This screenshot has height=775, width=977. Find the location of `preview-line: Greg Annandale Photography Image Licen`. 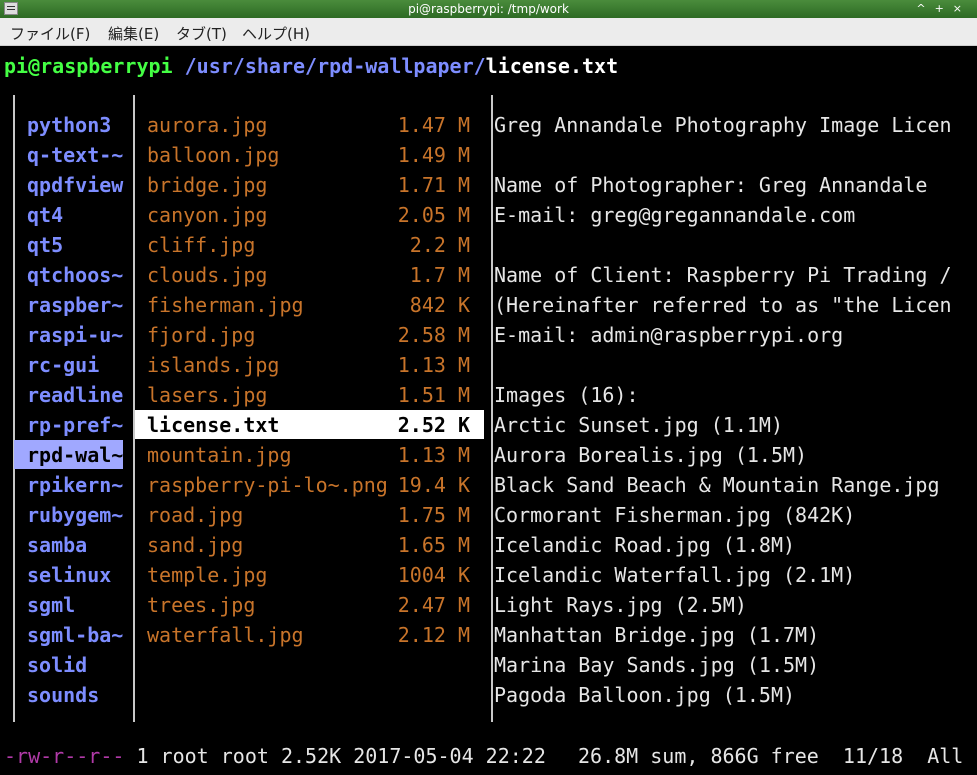

preview-line: Greg Annandale Photography Image Licen is located at coordinates (723, 125).